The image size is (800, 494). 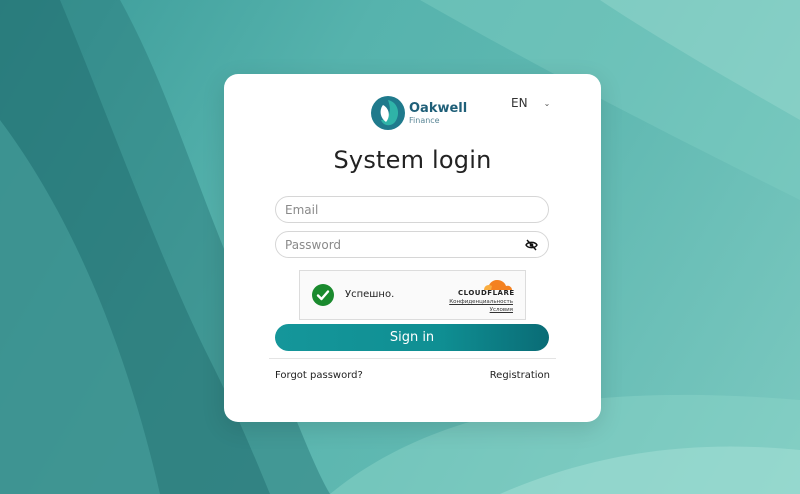 I want to click on forgot-password-link: Forgot password?, so click(x=319, y=375).